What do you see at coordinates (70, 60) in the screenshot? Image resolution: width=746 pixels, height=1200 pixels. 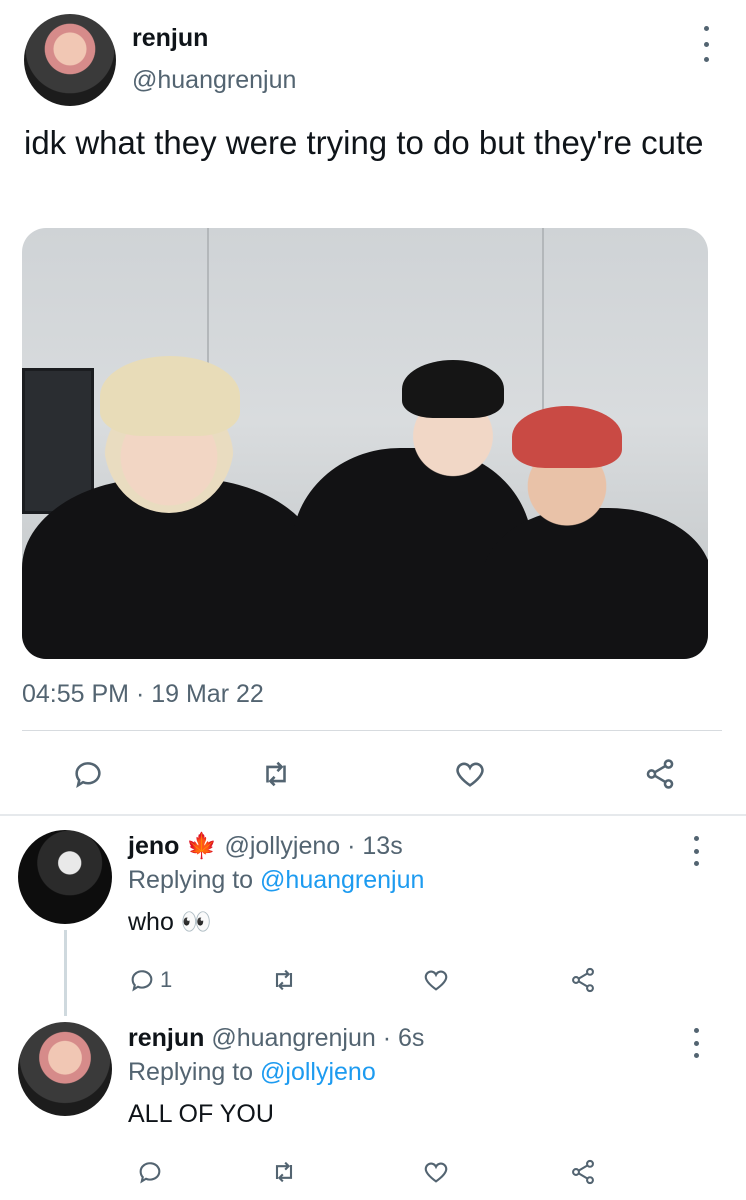 I see `author-avatar` at bounding box center [70, 60].